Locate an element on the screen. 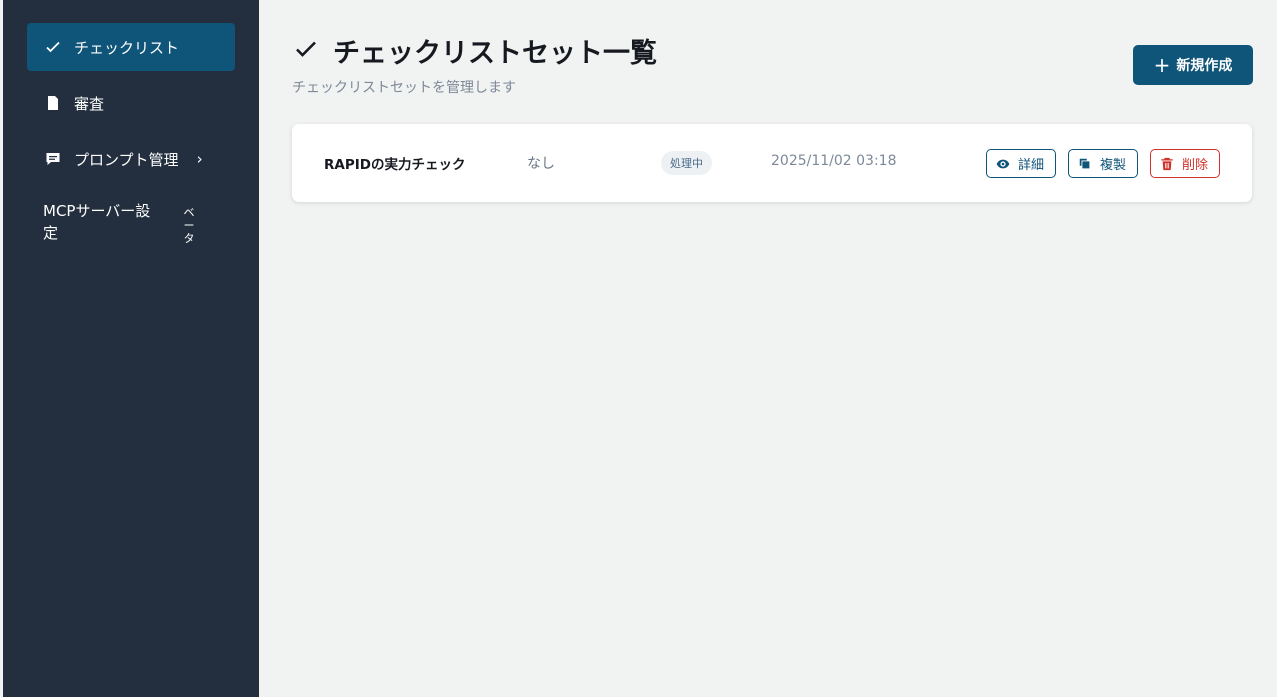 The width and height of the screenshot is (1277, 697). sidebar-item-label: チェックリスト is located at coordinates (127, 47).